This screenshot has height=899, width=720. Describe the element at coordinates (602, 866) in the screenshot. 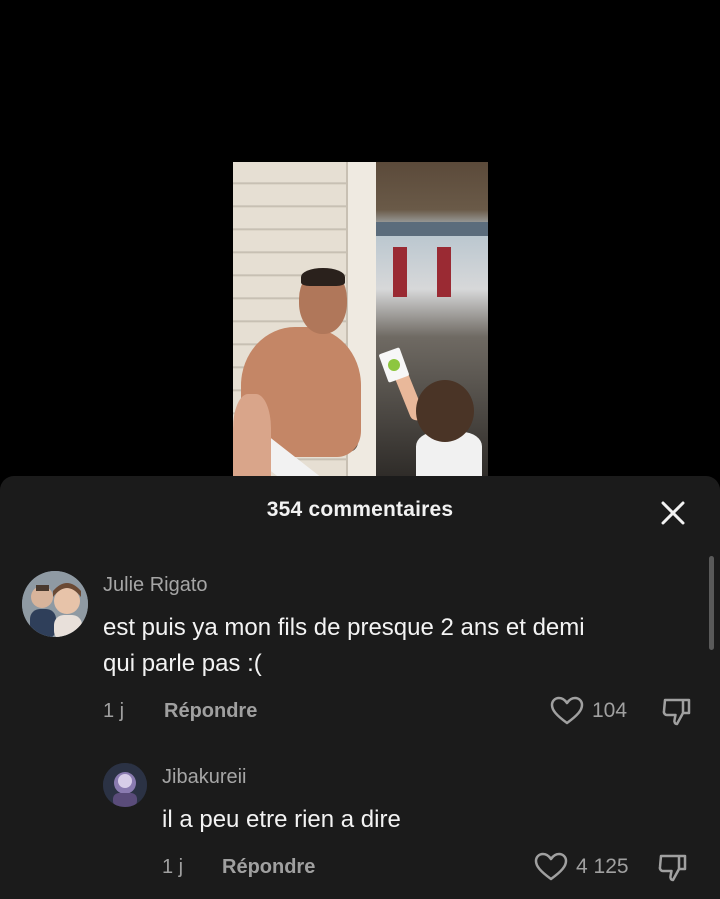

I see `like-count: 4 125` at that location.